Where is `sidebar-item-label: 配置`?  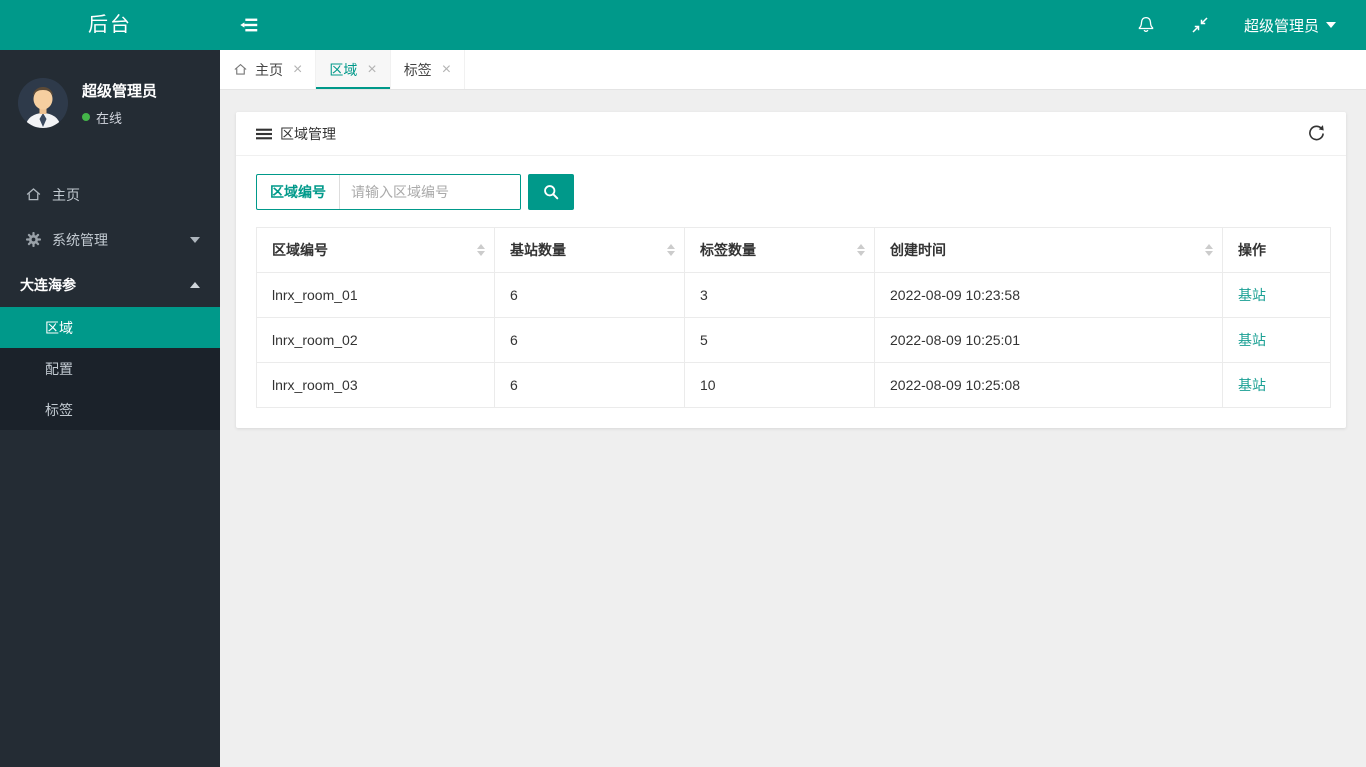
sidebar-item-label: 配置 is located at coordinates (59, 368).